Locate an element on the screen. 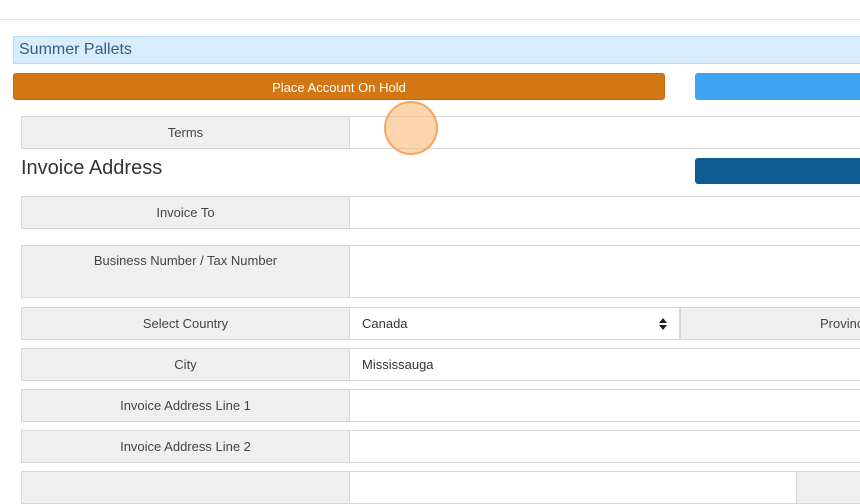 Image resolution: width=860 pixels, height=504 pixels. country-row: Select Country Canada Provinc is located at coordinates (440, 323).